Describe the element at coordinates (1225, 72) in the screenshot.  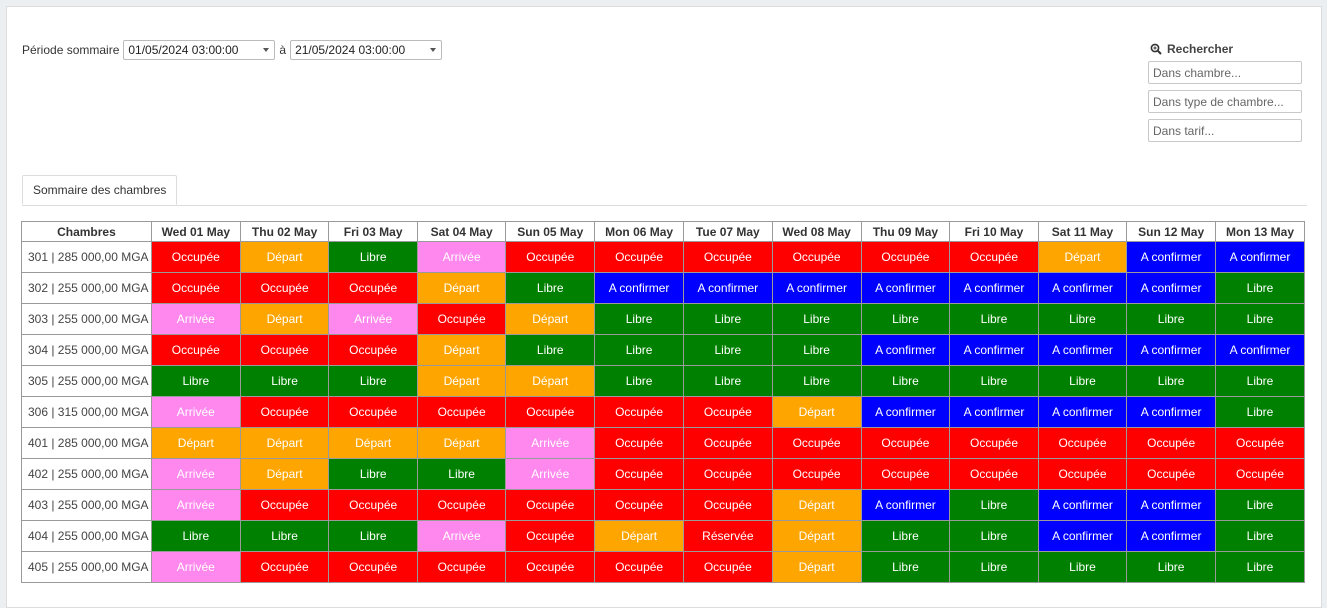
I see `search-room-input` at that location.